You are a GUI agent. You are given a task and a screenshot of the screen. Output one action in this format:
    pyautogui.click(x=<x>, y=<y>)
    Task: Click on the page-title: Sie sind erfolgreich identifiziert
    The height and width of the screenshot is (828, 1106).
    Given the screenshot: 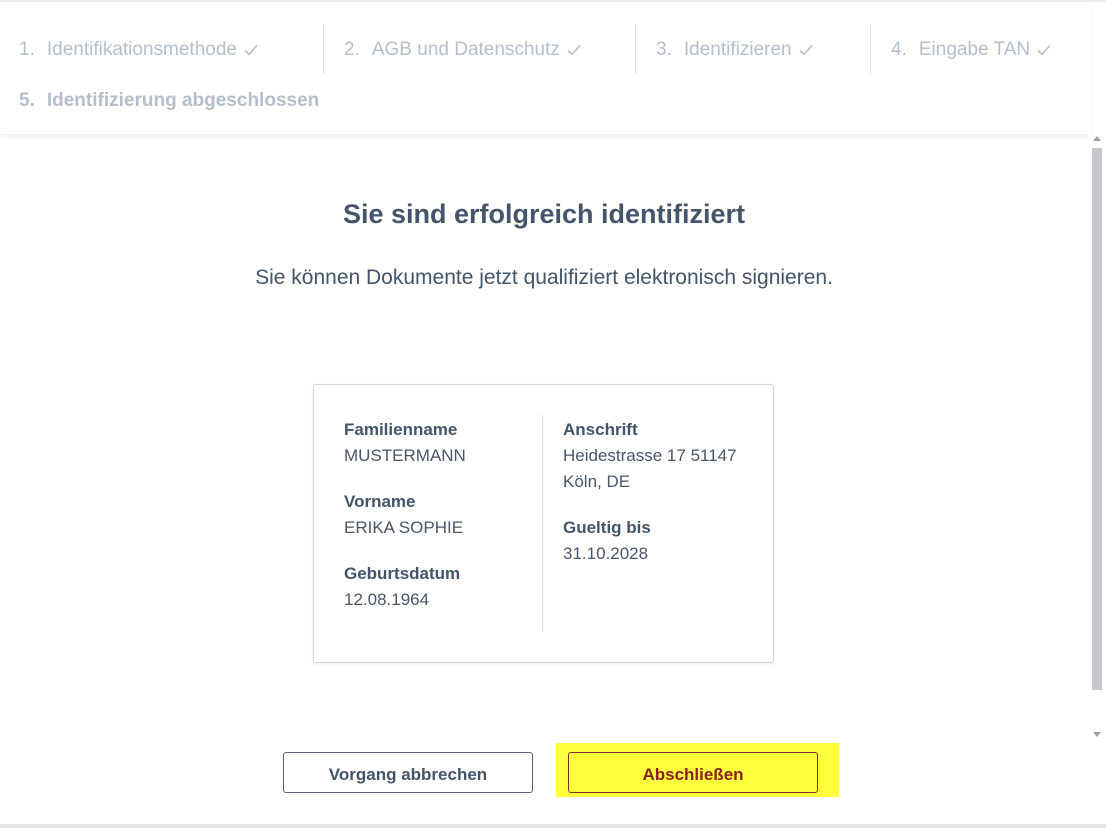 What is the action you would take?
    pyautogui.click(x=544, y=214)
    